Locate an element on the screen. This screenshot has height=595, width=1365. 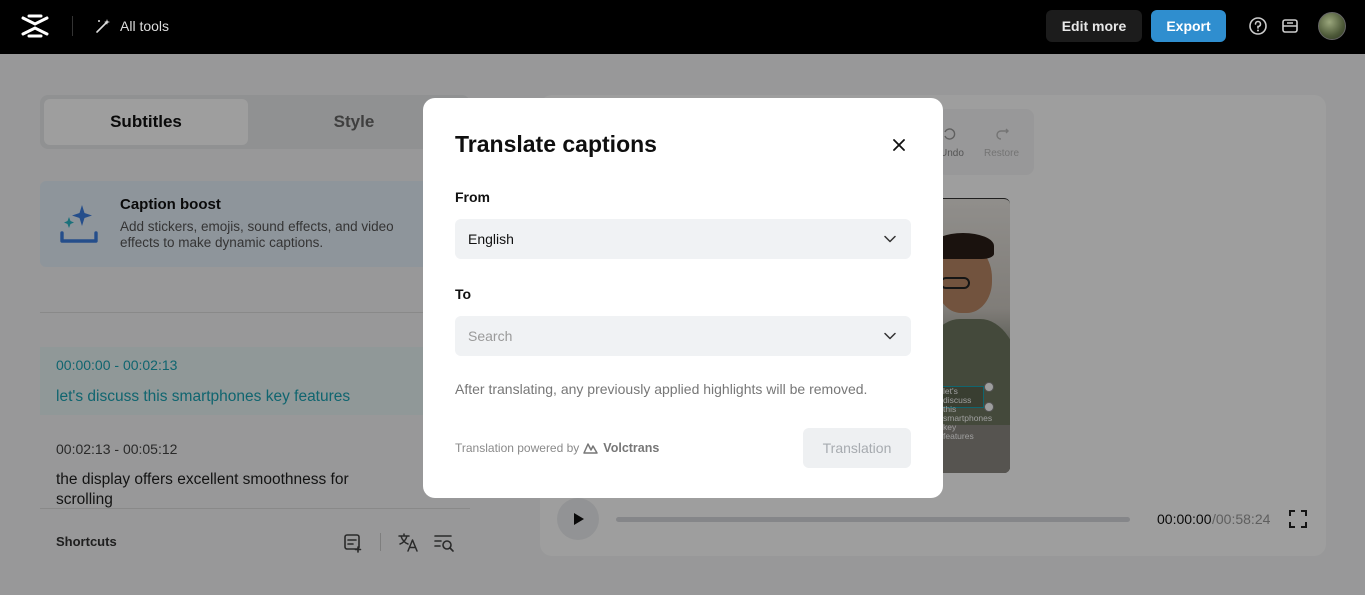
from-language-select: English is located at coordinates (683, 239).